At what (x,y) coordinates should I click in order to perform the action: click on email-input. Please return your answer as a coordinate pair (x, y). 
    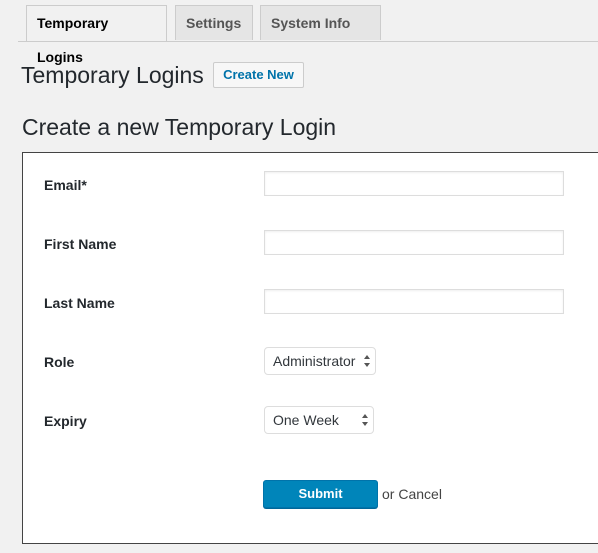
    Looking at the image, I should click on (414, 183).